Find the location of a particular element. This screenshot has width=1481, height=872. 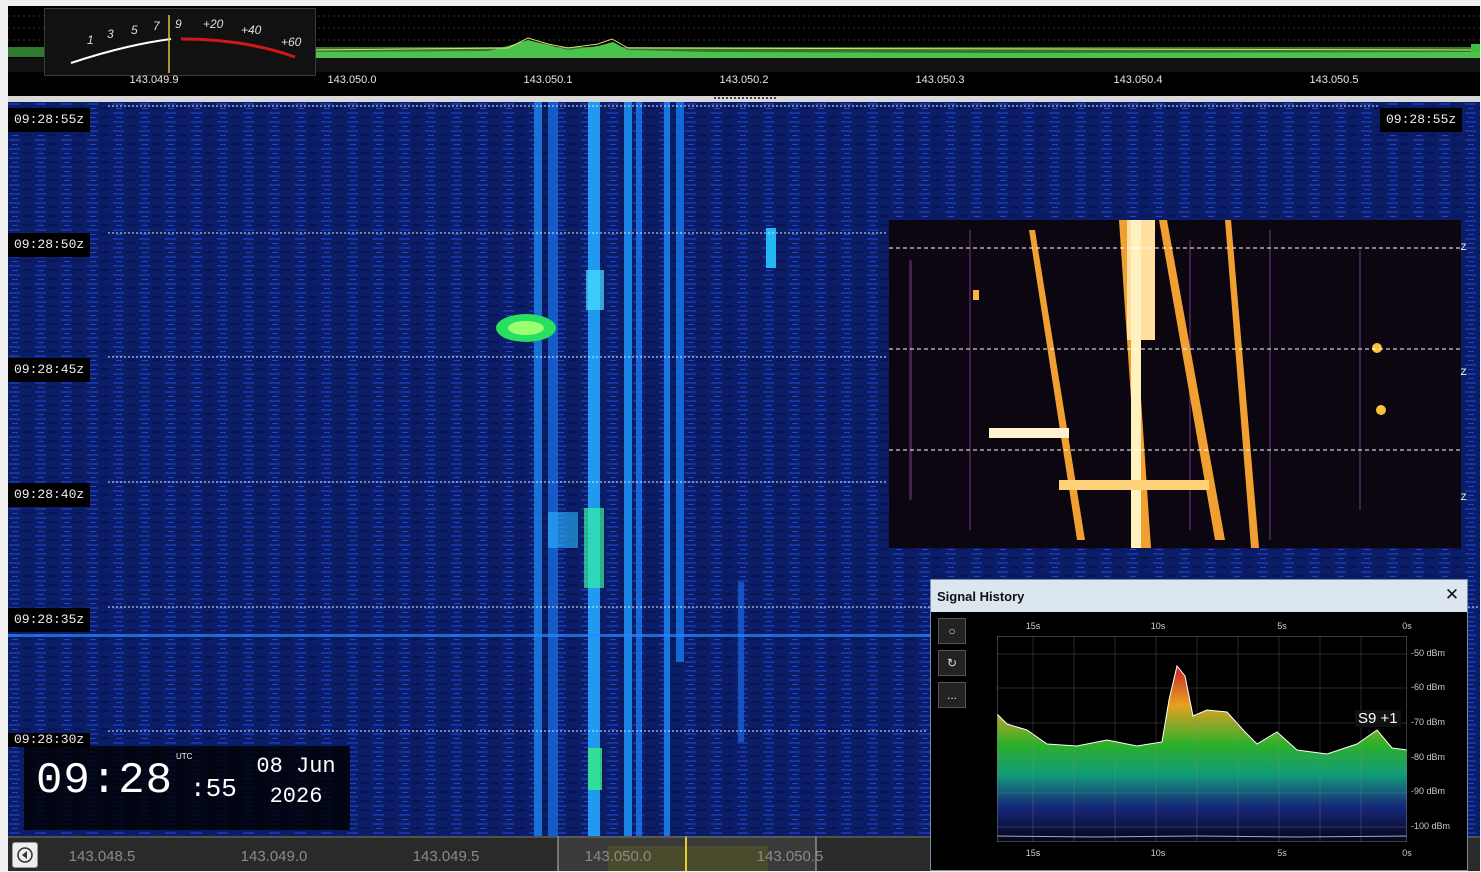

history-y-label: -70 dBm is located at coordinates (1428, 722).